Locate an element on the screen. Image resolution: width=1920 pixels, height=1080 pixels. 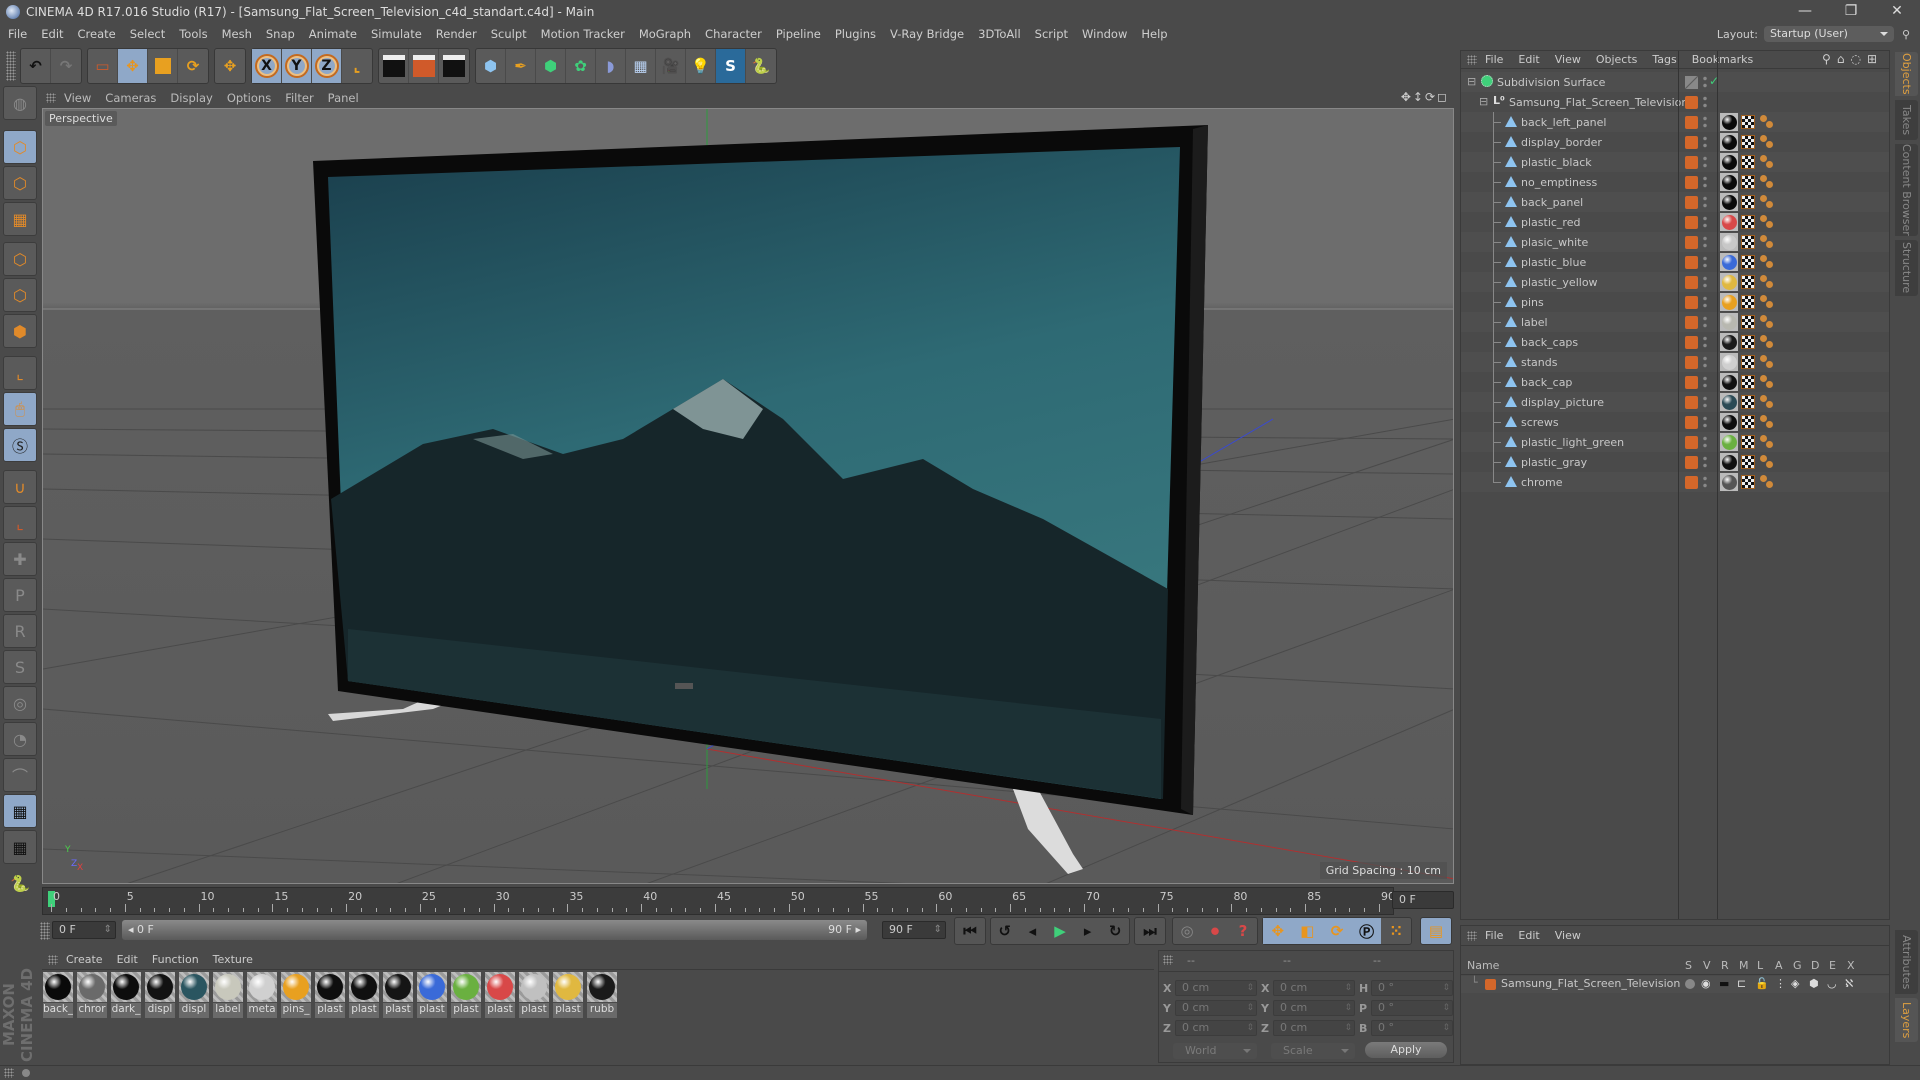
object-name: plastic_red is located at coordinates (1550, 222).